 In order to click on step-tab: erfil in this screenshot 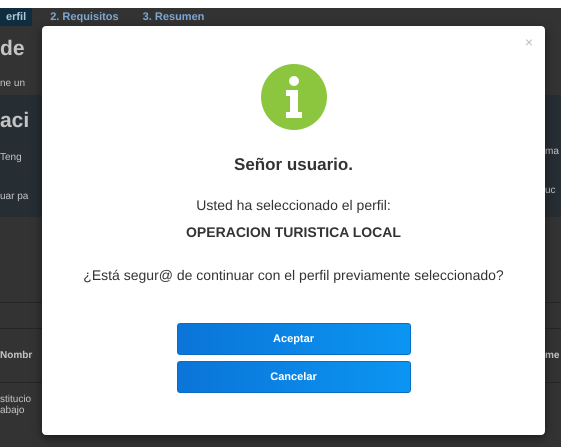, I will do `click(16, 17)`.